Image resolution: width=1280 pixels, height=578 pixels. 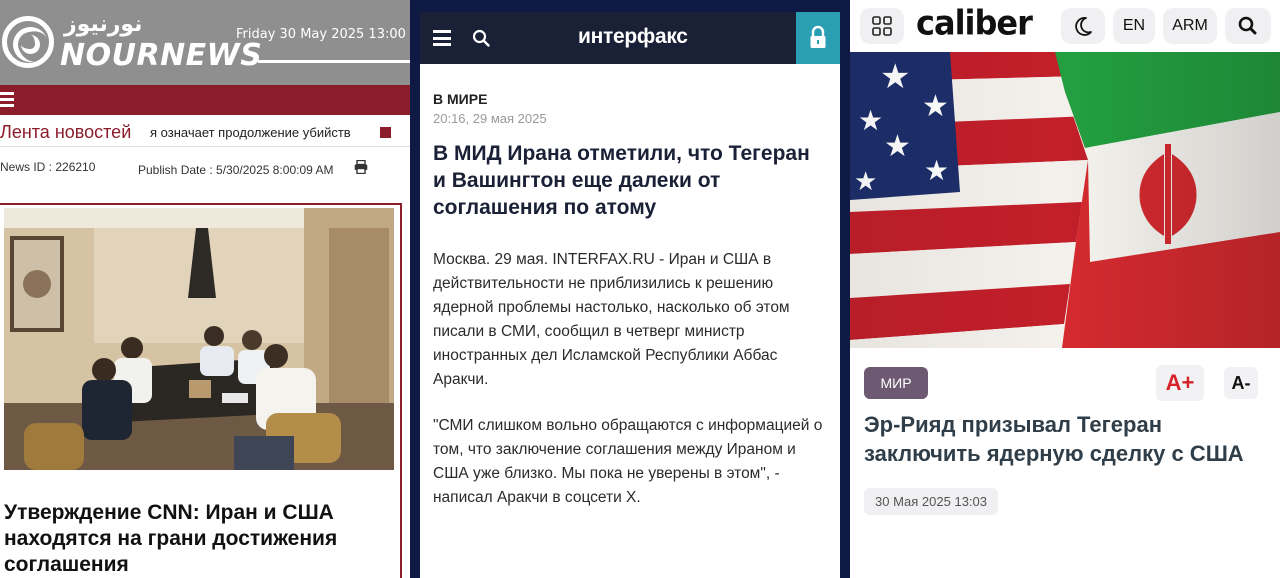 I want to click on article-category: В МИРЕ, so click(x=460, y=99).